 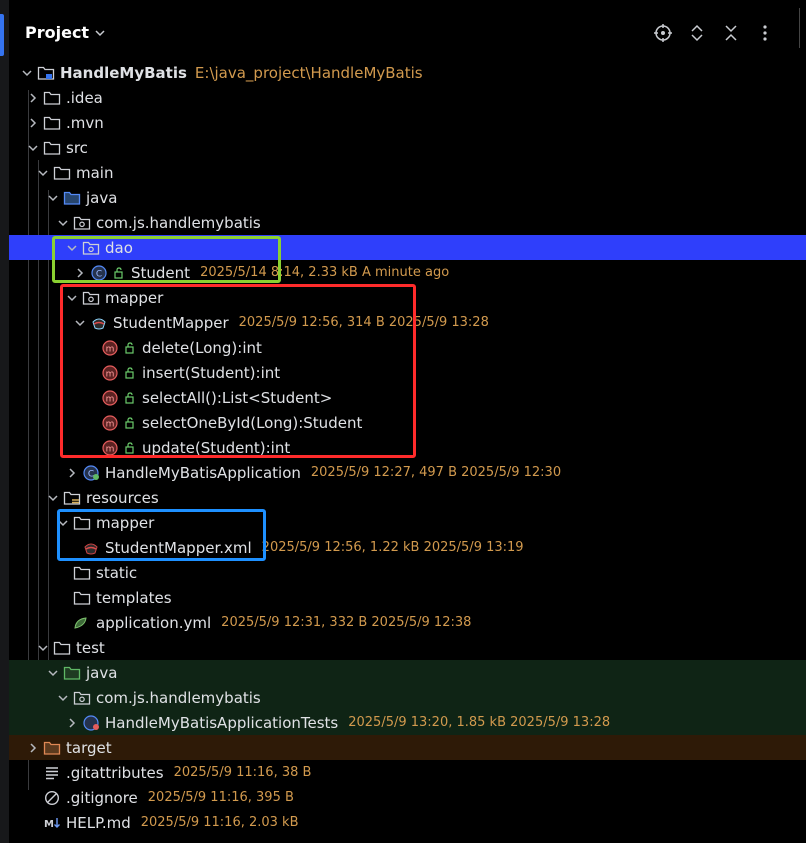 What do you see at coordinates (407, 447) in the screenshot?
I see `tree-row-update-student-int: m update(Student):int` at bounding box center [407, 447].